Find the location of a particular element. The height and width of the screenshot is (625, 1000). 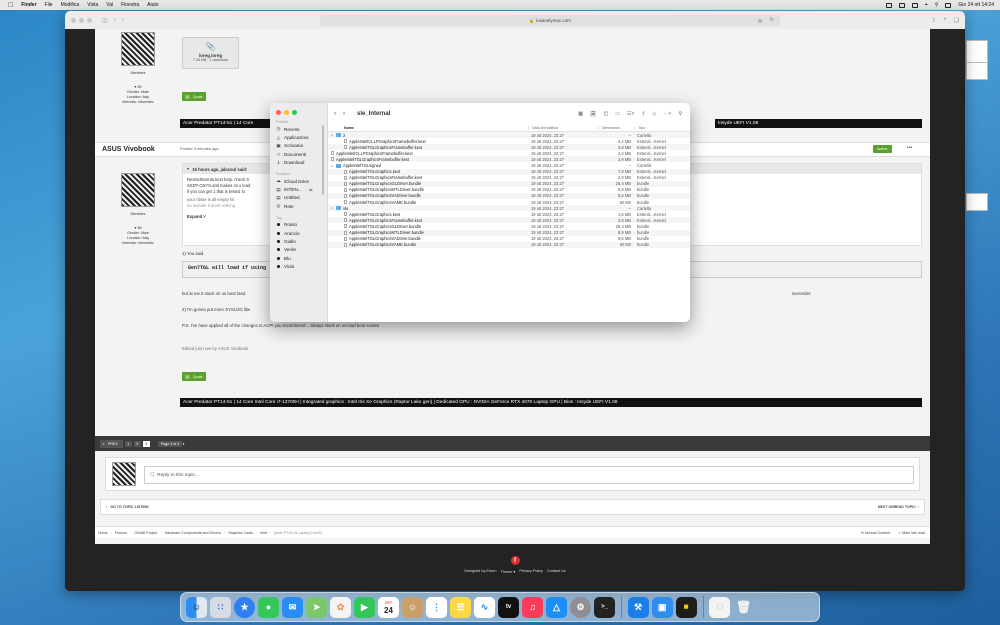

maps-icon: ➤ is located at coordinates (316, 607).